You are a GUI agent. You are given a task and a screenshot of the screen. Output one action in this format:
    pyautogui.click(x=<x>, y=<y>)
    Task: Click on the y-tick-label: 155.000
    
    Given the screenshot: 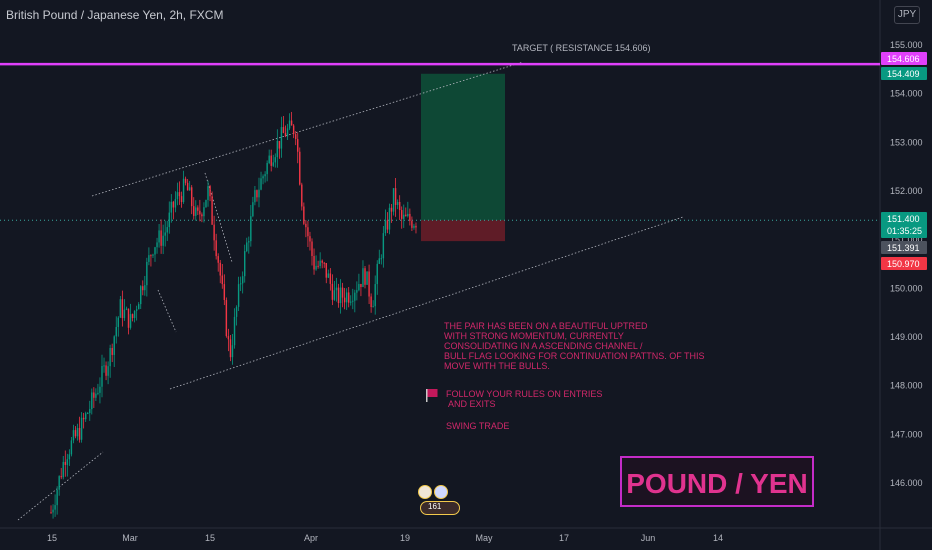 What is the action you would take?
    pyautogui.click(x=906, y=45)
    